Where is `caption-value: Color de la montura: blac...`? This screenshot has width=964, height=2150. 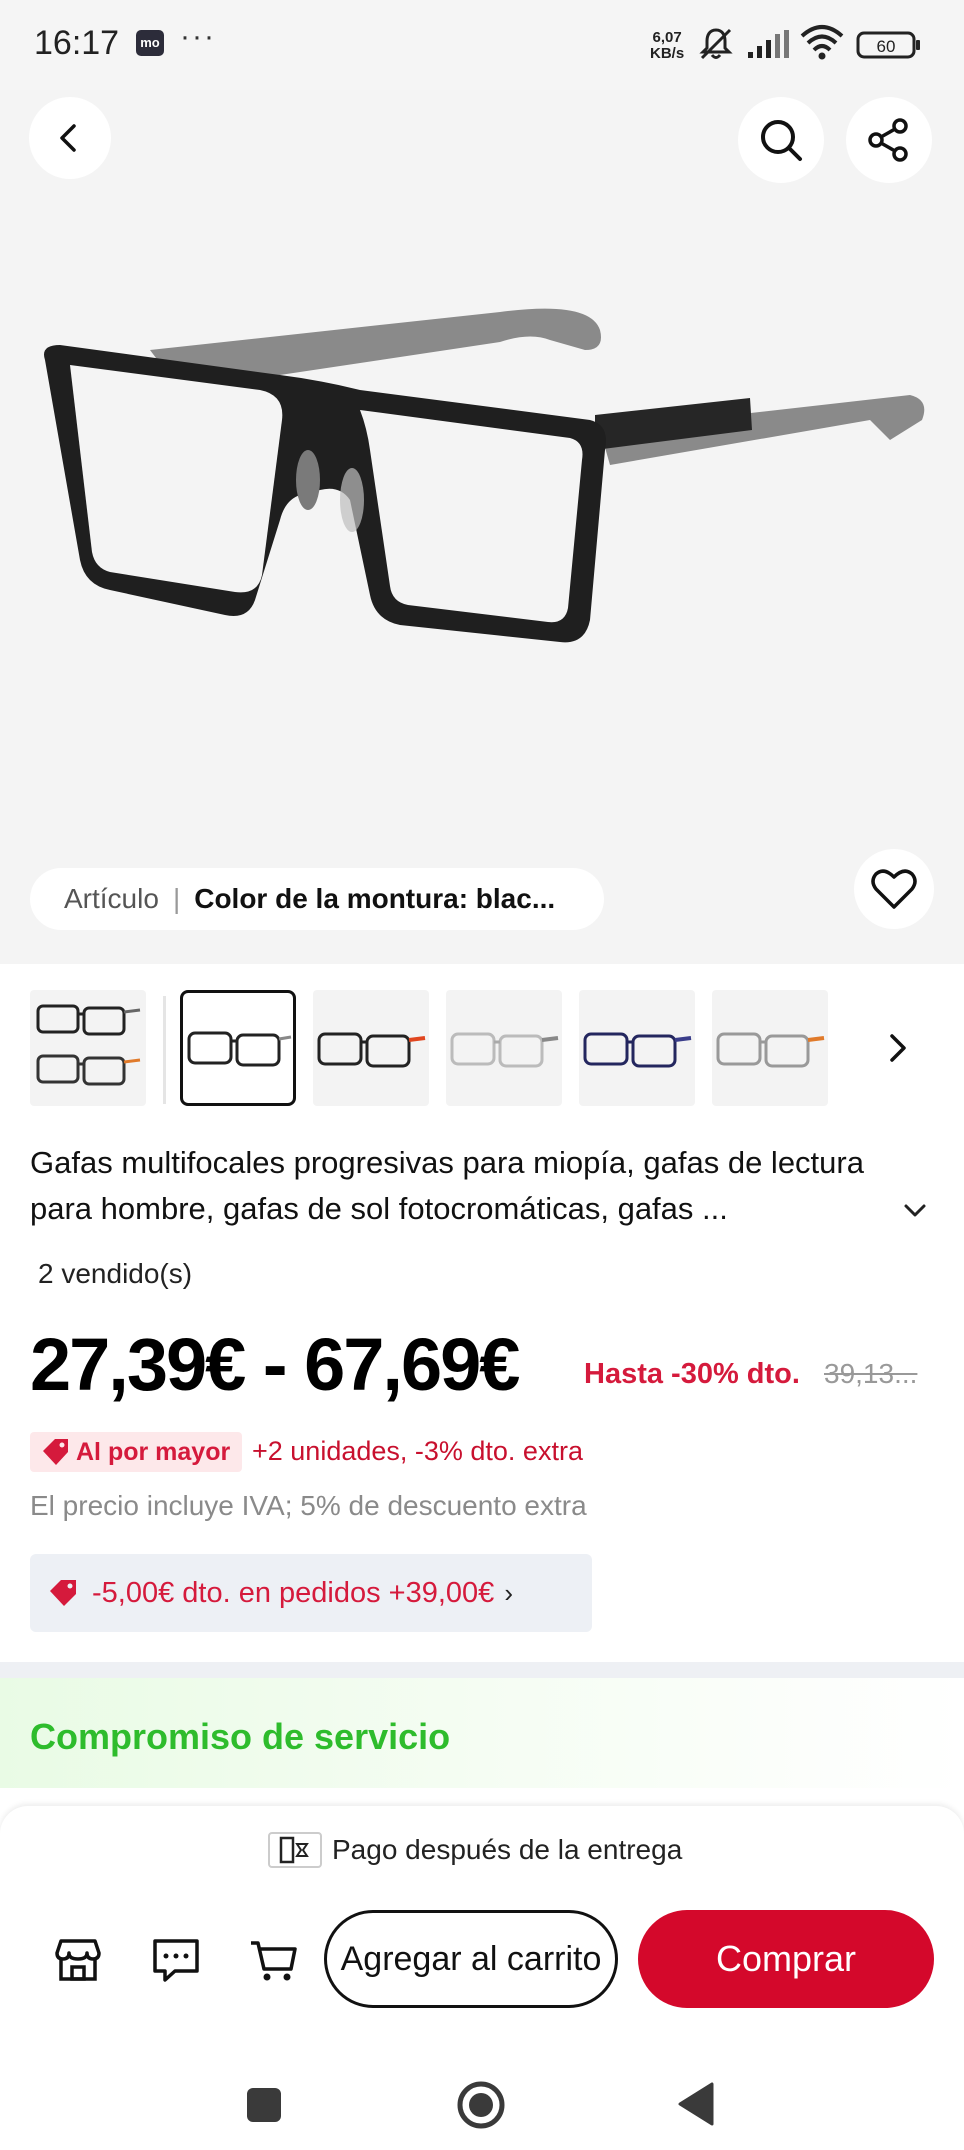
caption-value: Color de la montura: blac... is located at coordinates (375, 898).